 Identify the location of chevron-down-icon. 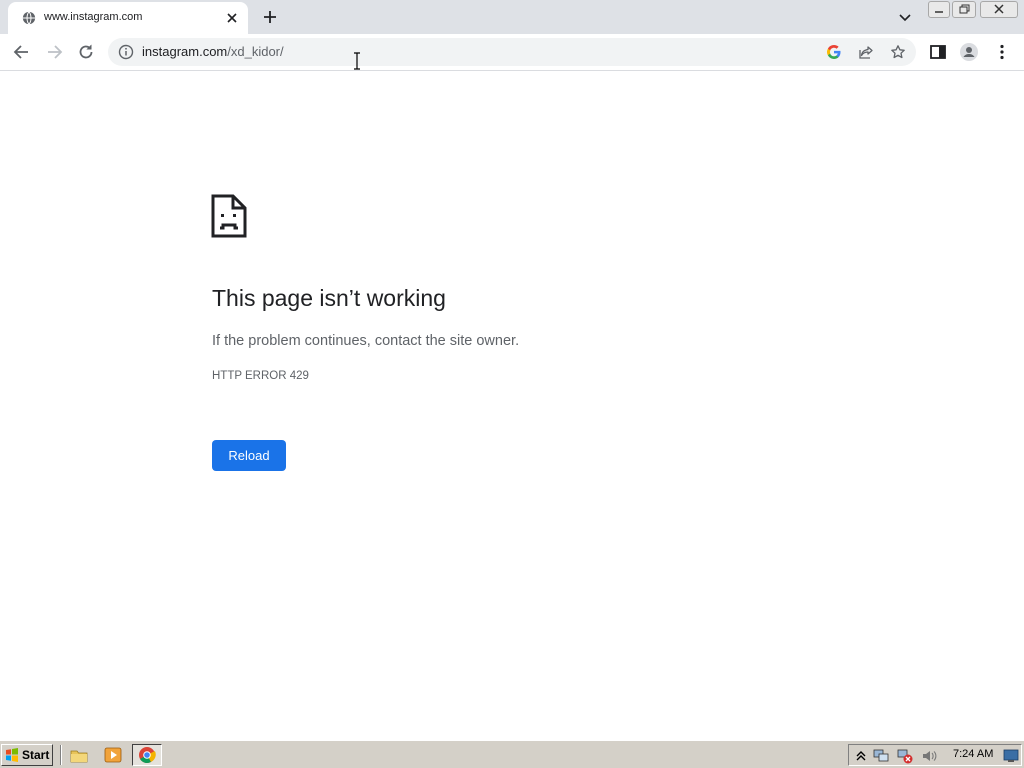
(905, 17).